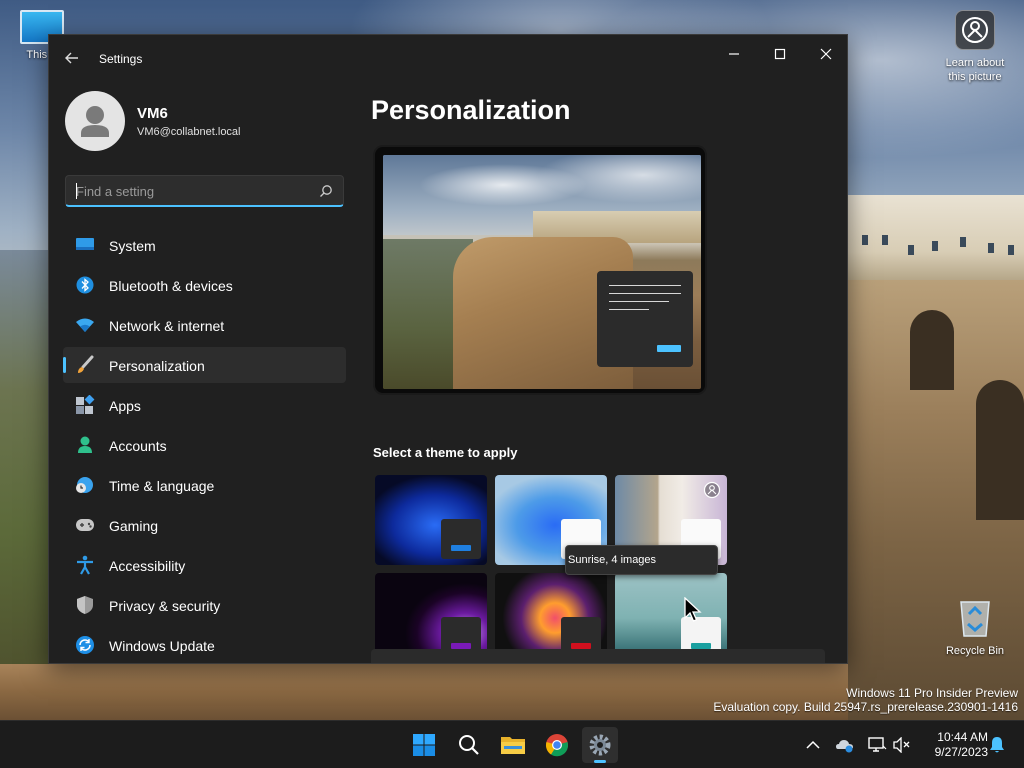 The image size is (1024, 768). I want to click on maximize-icon, so click(780, 54).